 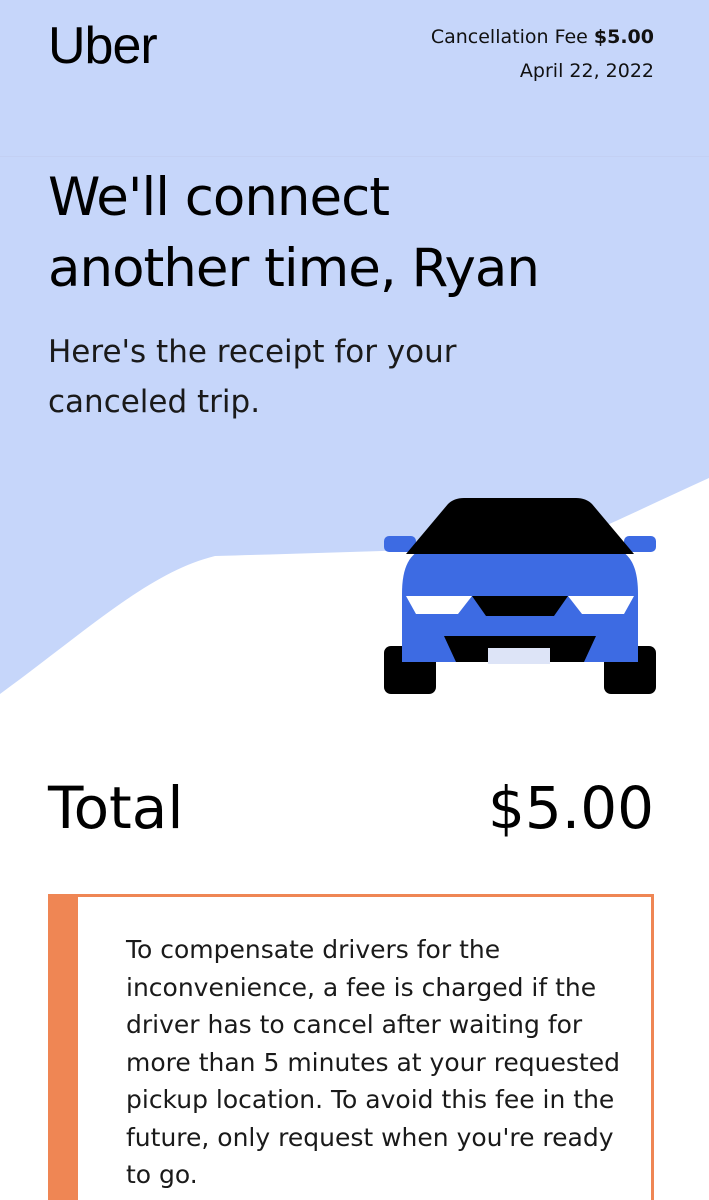 I want to click on fee-line: Cancellation Fee $5.00, so click(x=542, y=37).